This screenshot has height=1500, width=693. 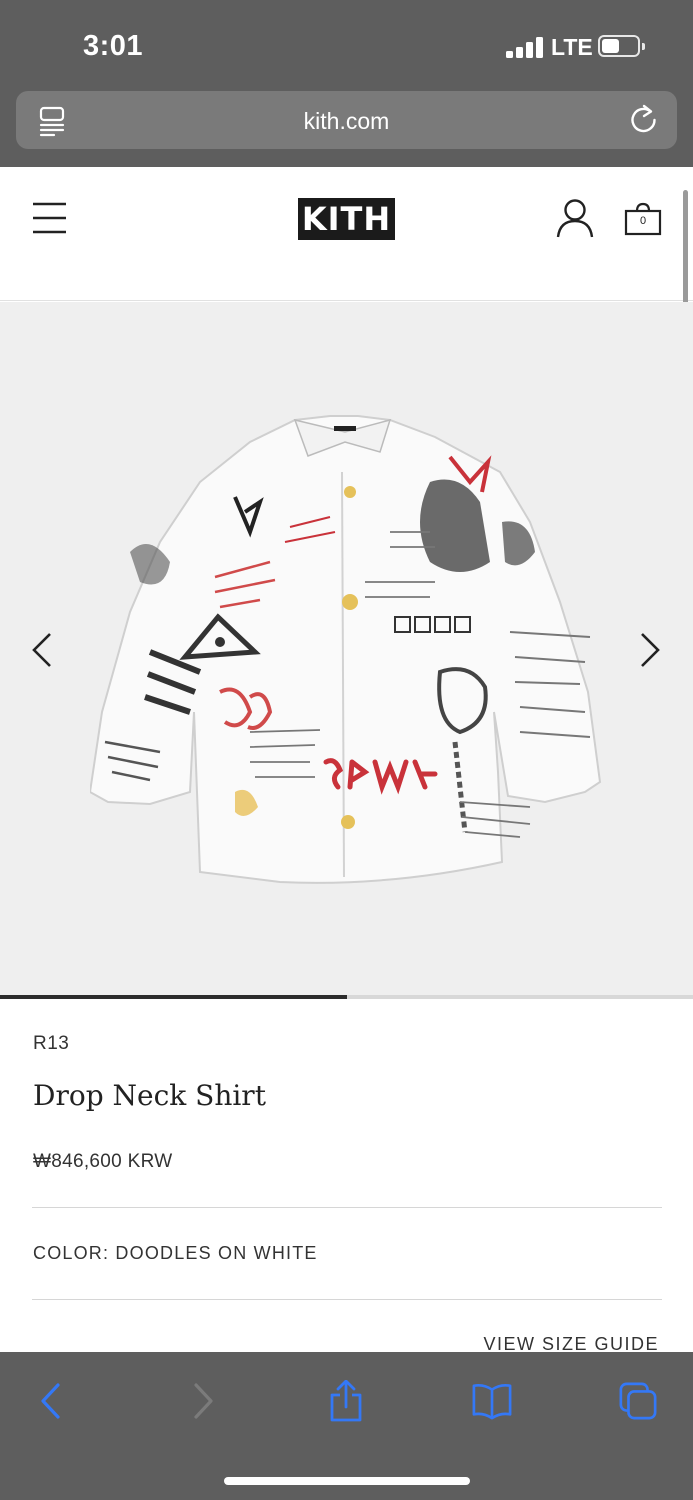 What do you see at coordinates (492, 1401) in the screenshot?
I see `bookmarks-icon` at bounding box center [492, 1401].